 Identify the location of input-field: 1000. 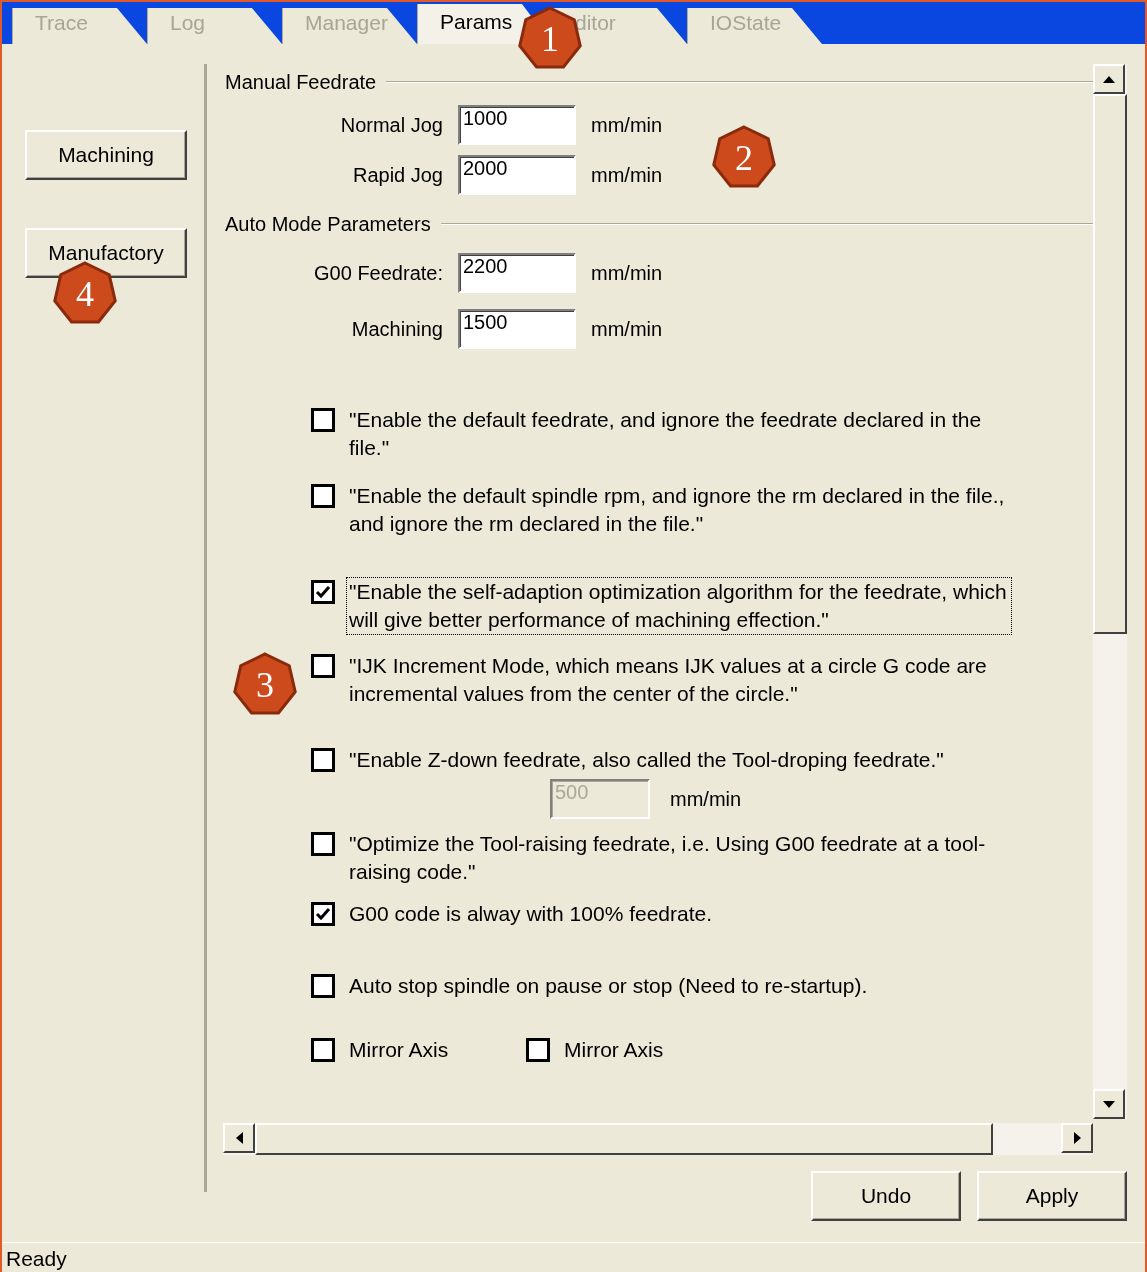
(517, 125).